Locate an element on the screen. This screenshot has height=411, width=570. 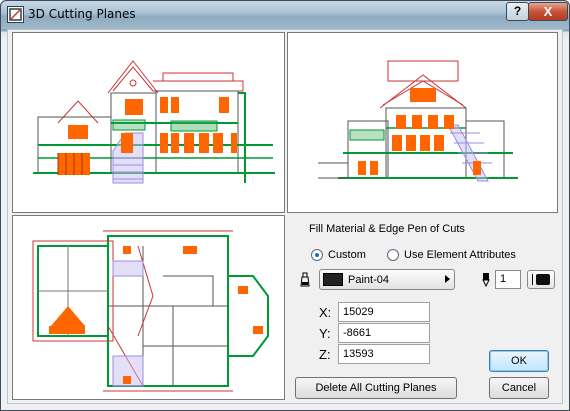
pen-color-button is located at coordinates (541, 279).